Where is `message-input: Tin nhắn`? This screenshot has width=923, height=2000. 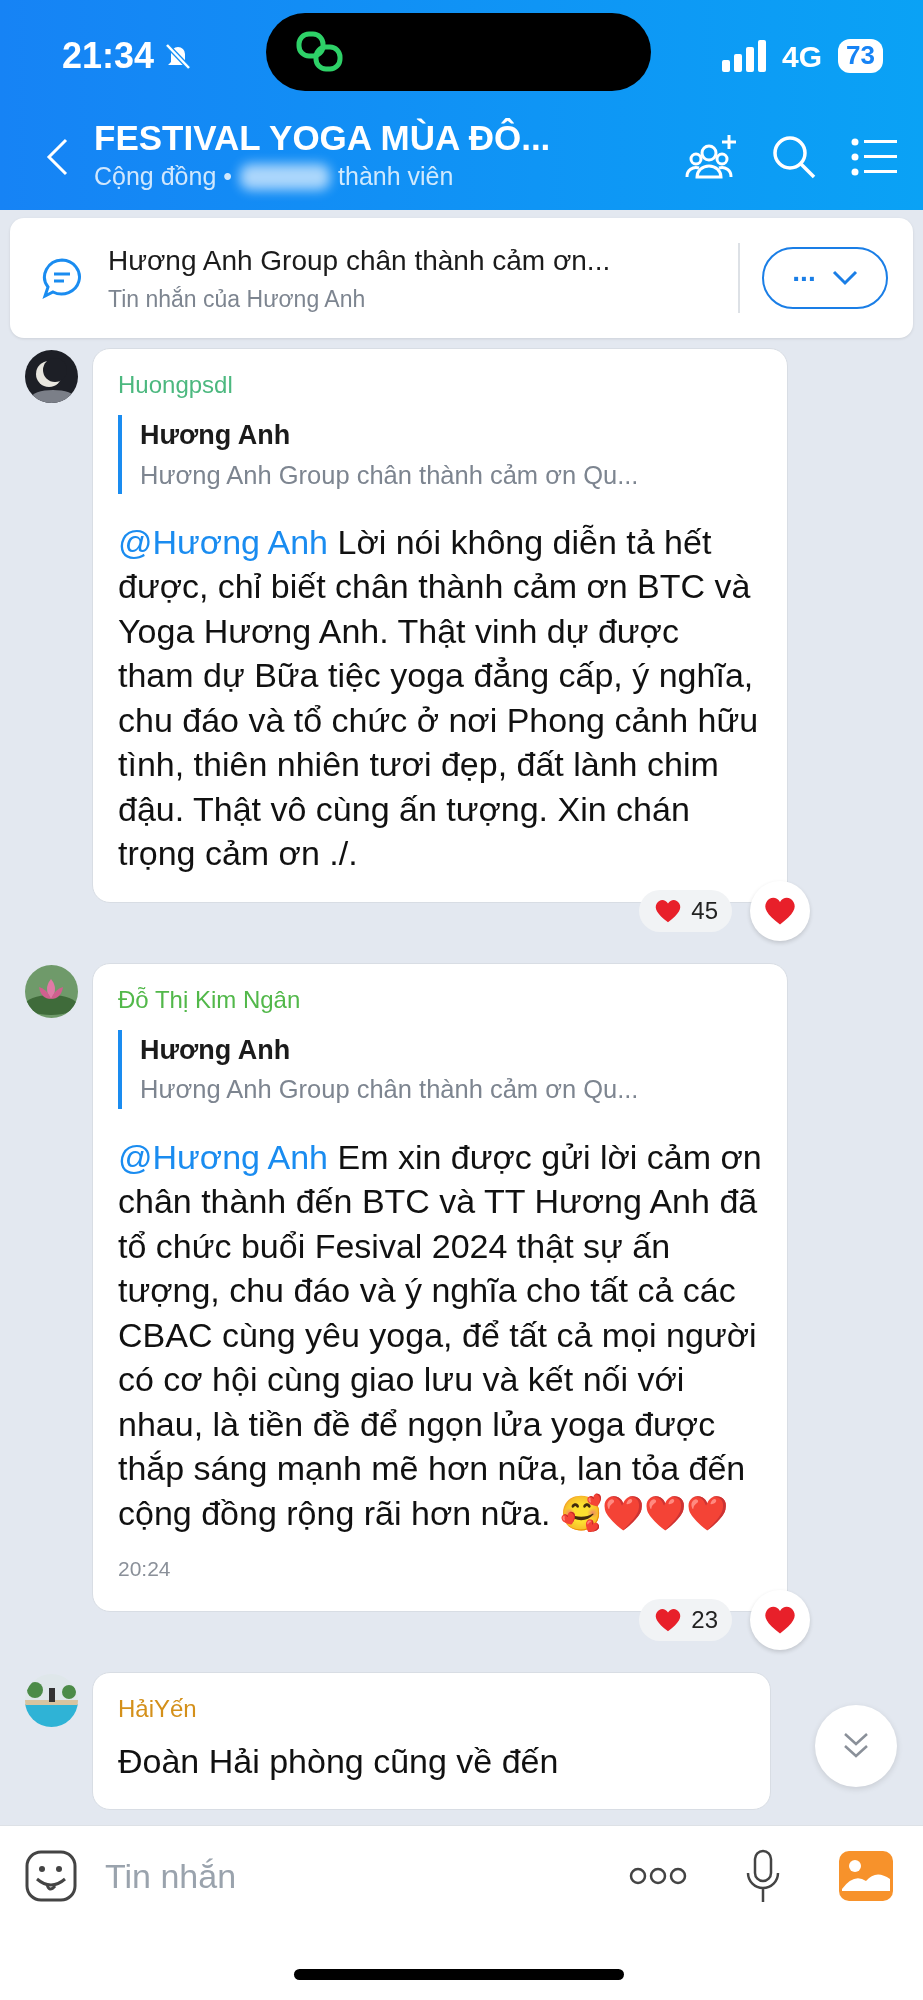
message-input: Tin nhắn is located at coordinates (366, 1876).